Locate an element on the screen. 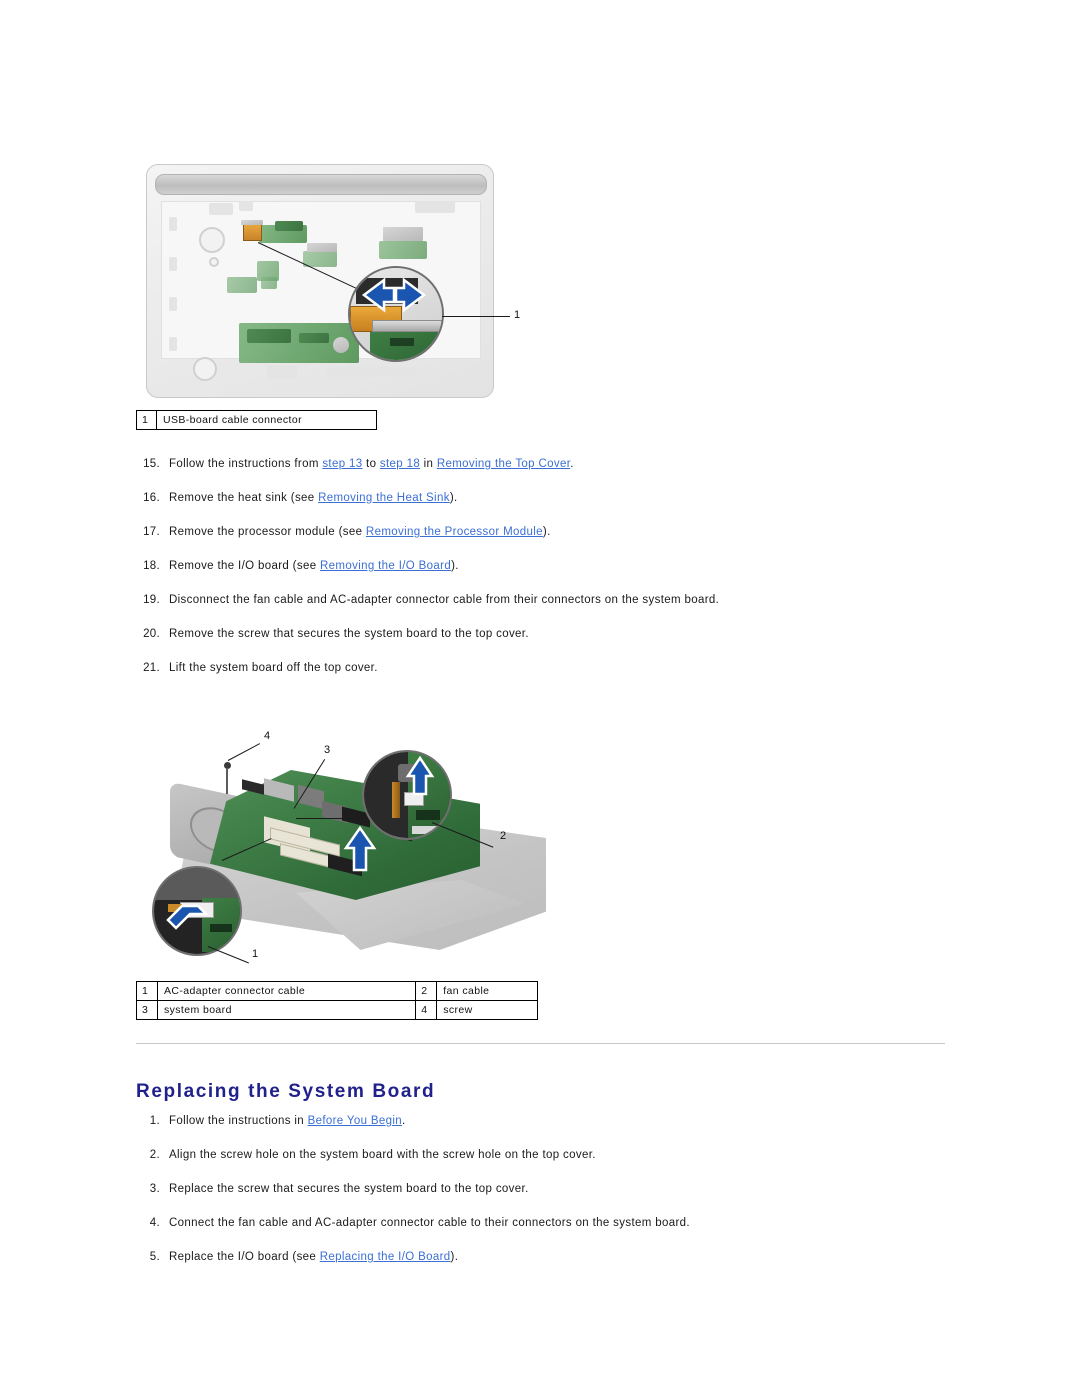 Image resolution: width=1080 pixels, height=1397 pixels. table-row: 3 system board 4 screw is located at coordinates (337, 1010).